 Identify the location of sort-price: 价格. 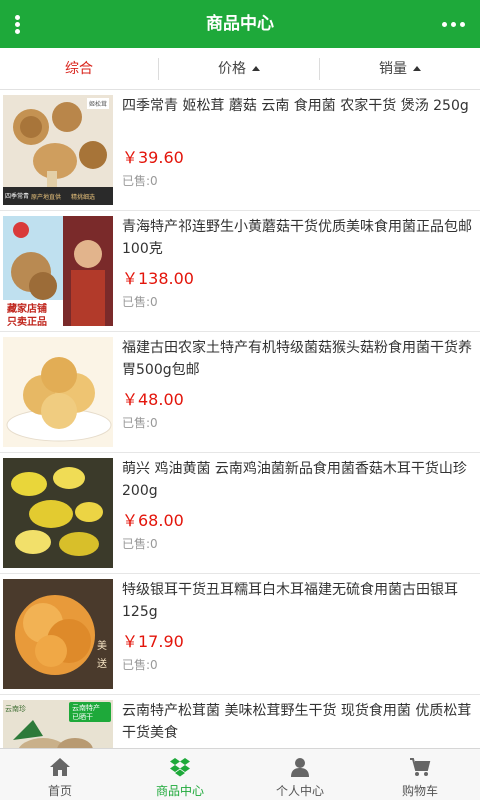
(239, 69).